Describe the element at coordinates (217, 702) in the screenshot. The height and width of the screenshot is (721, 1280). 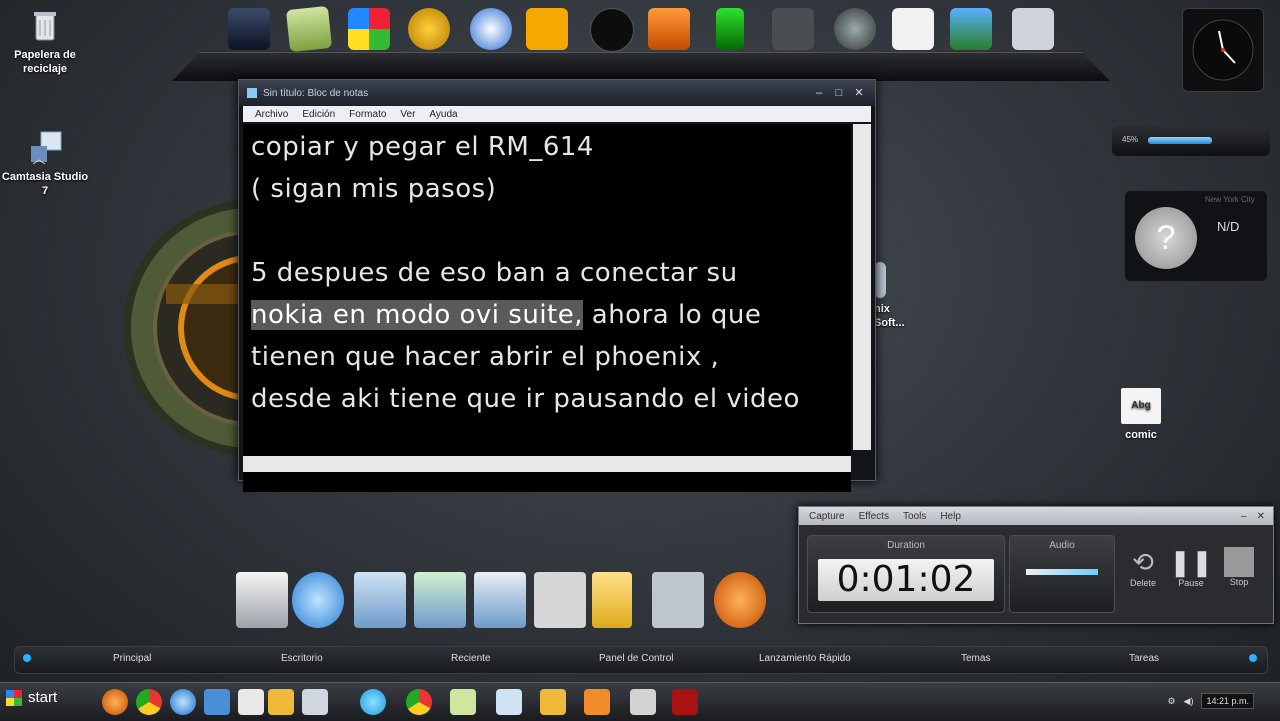
I see `desktop-icon` at that location.